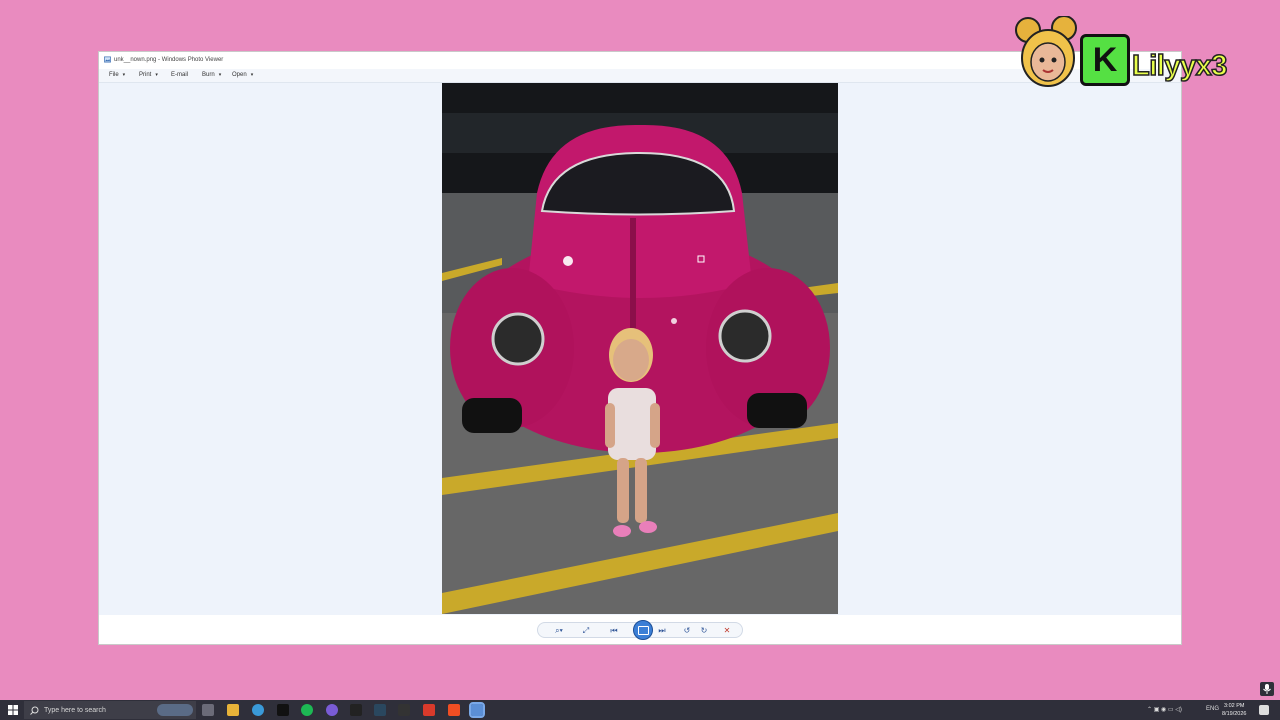 Image resolution: width=1280 pixels, height=720 pixels. I want to click on clock: 3:02 PM 8/19/2026, so click(1234, 710).